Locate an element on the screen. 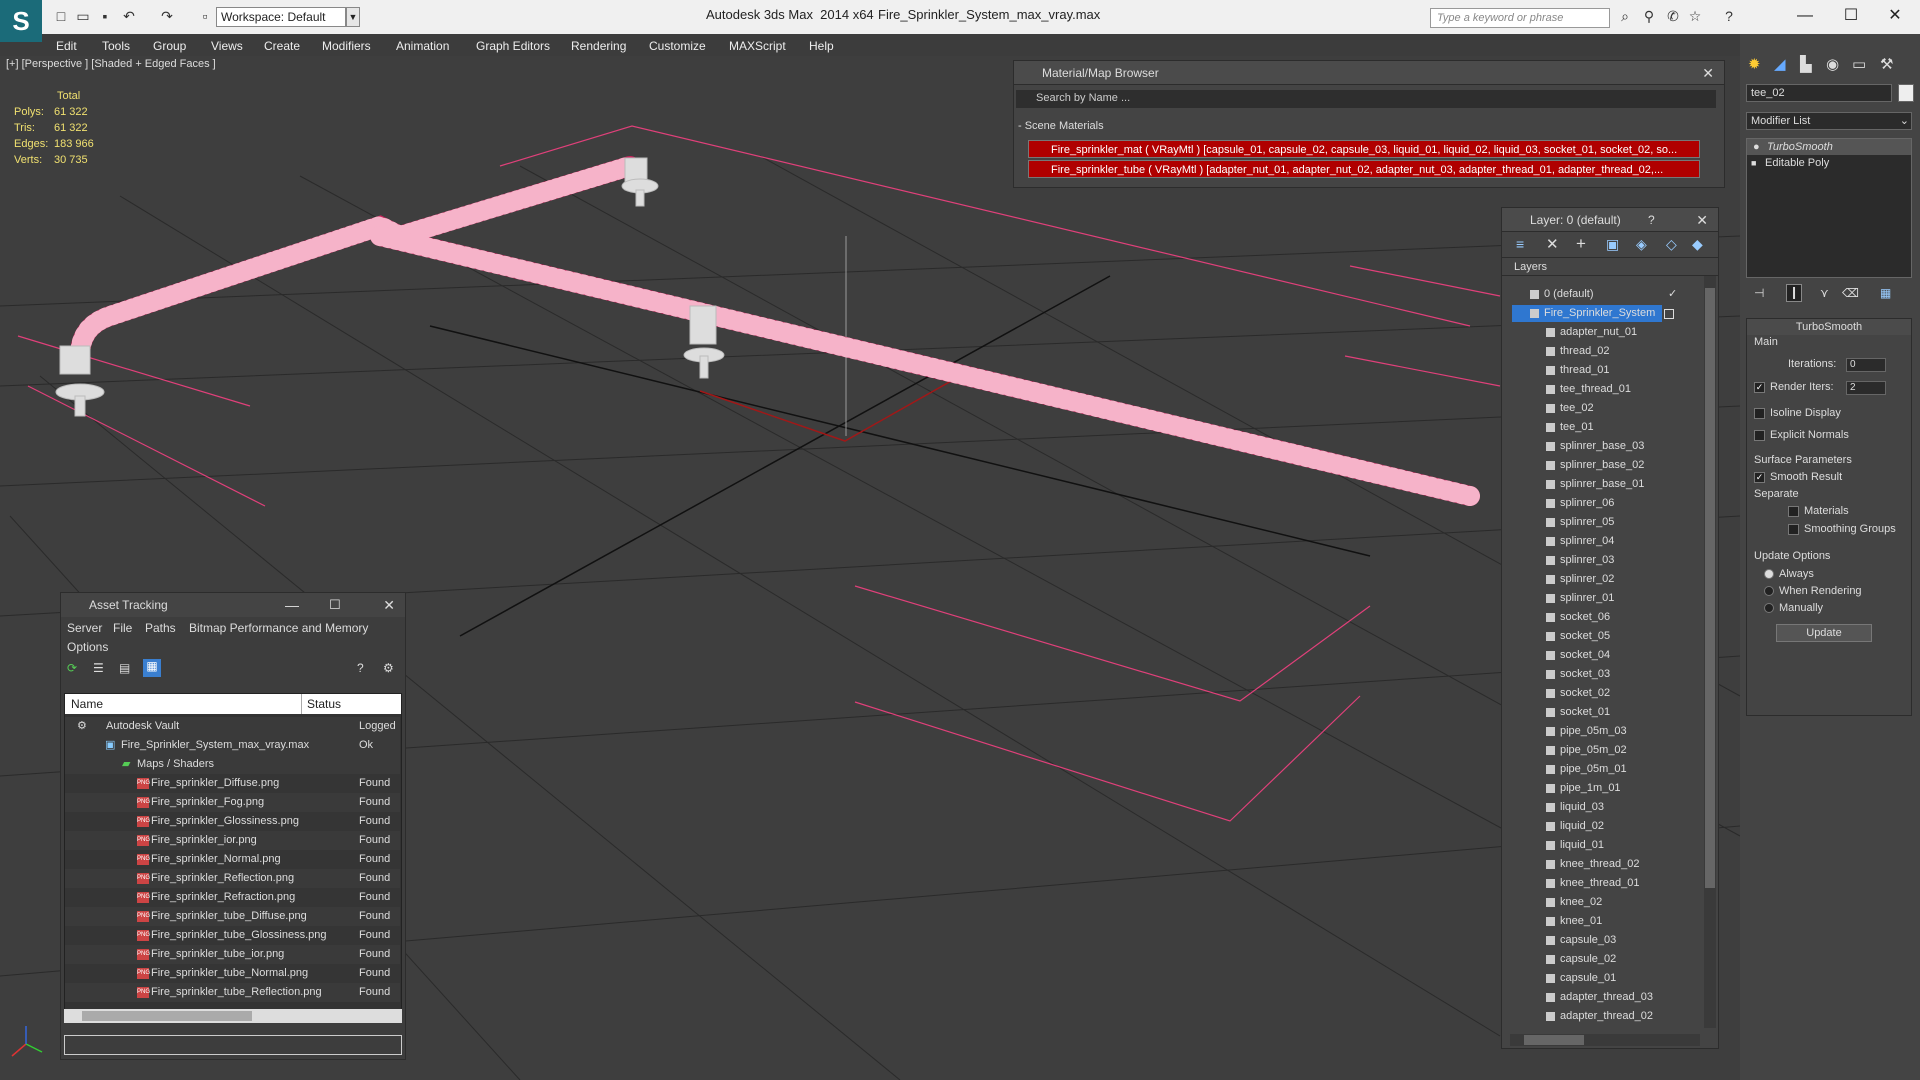 Image resolution: width=1920 pixels, height=1080 pixels. menu-group: Group is located at coordinates (169, 46).